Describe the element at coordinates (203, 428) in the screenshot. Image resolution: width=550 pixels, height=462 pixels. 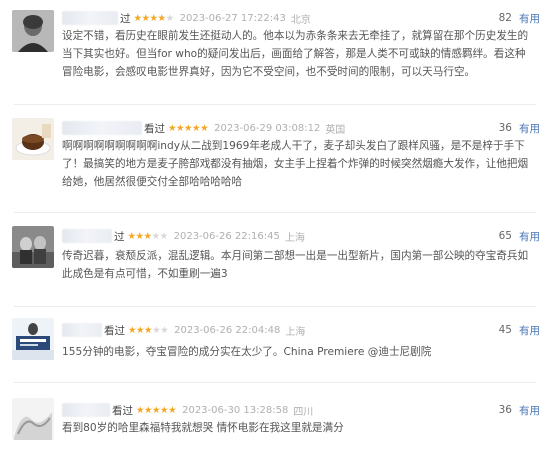
I see `review-content: 看到80岁的哈里森福特我就想哭 情怀电影在我这里就是满分` at that location.